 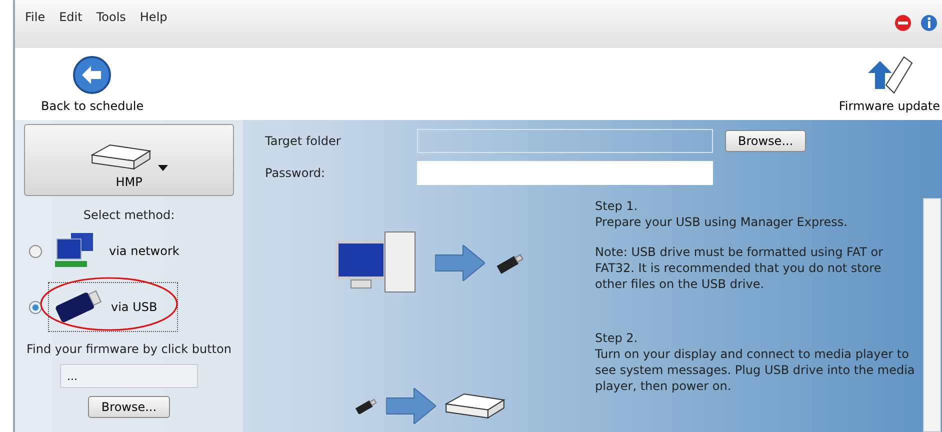 I want to click on step-title: Step 1., so click(x=617, y=206).